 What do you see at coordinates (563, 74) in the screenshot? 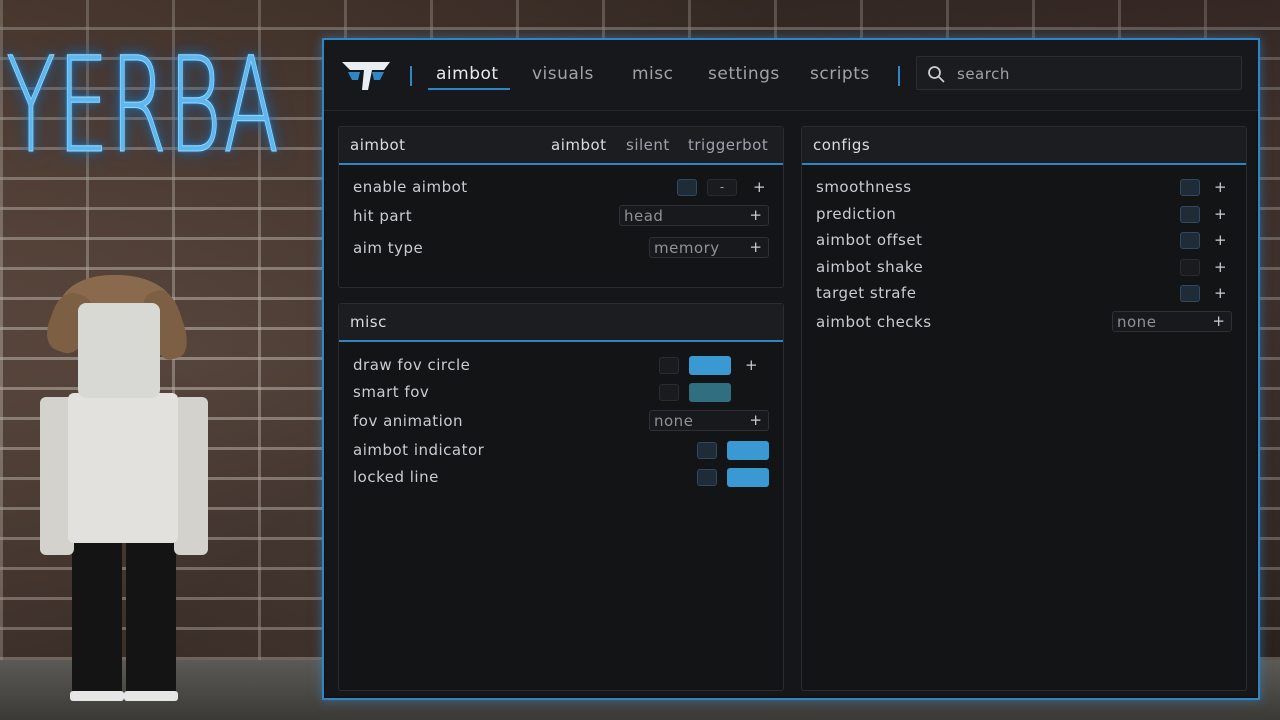
I see `tab-visuals: visuals` at bounding box center [563, 74].